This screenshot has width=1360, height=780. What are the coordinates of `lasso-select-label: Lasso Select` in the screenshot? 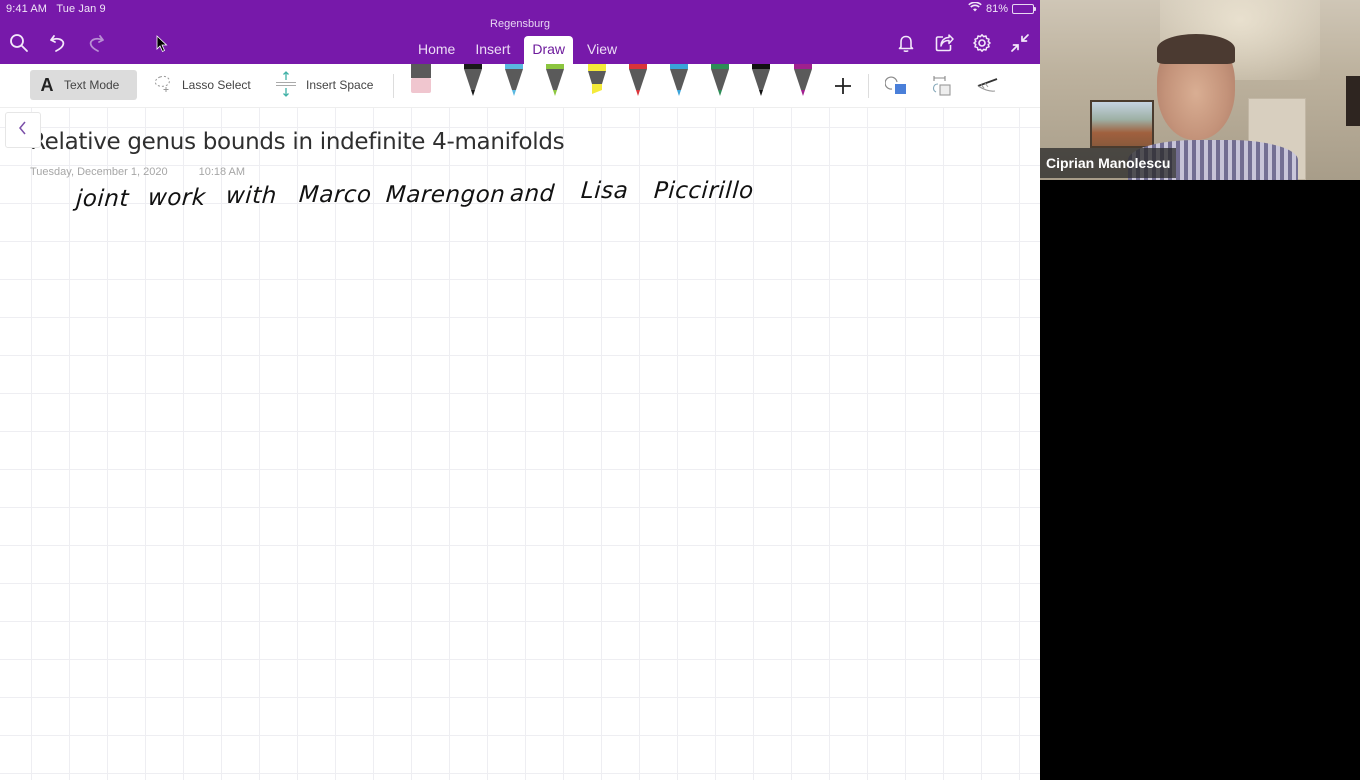 It's located at (216, 85).